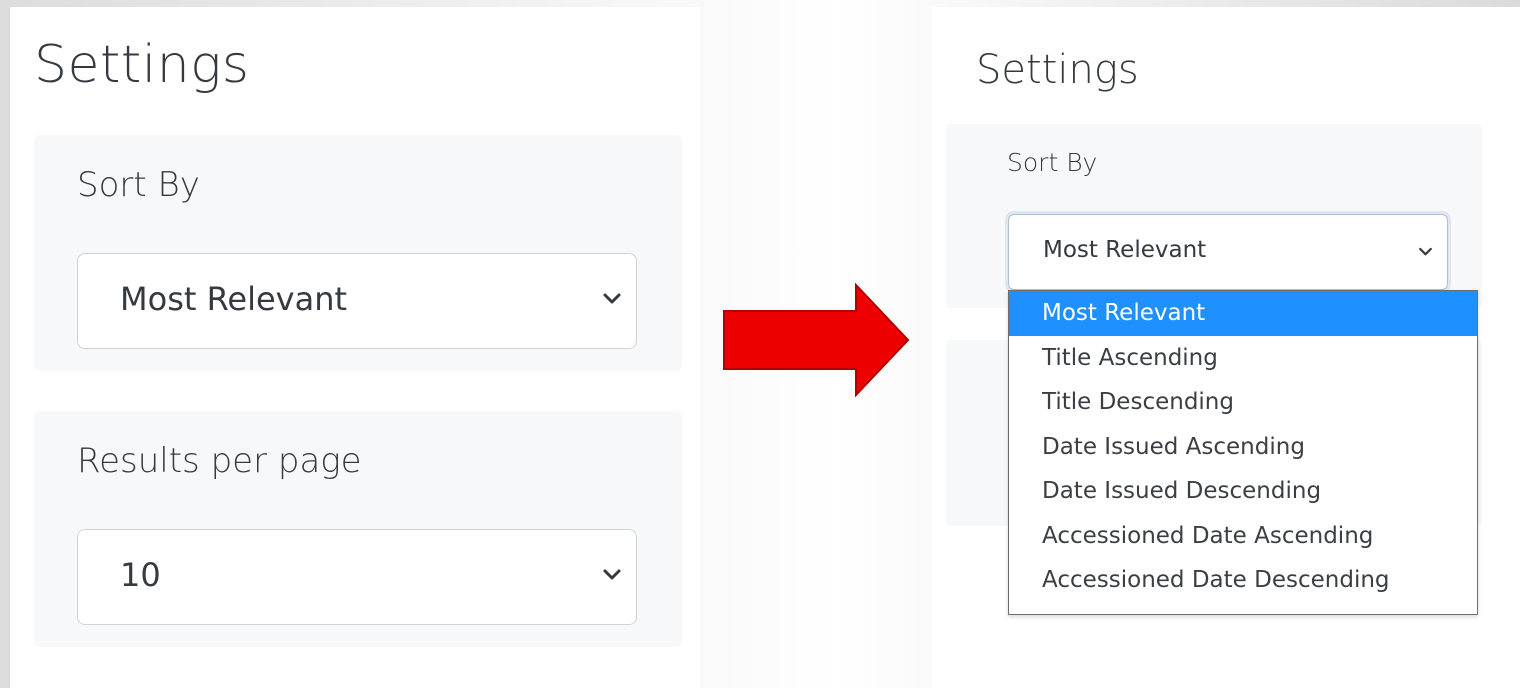 The image size is (1520, 688). Describe the element at coordinates (357, 577) in the screenshot. I see `results-per-page-select: 10` at that location.